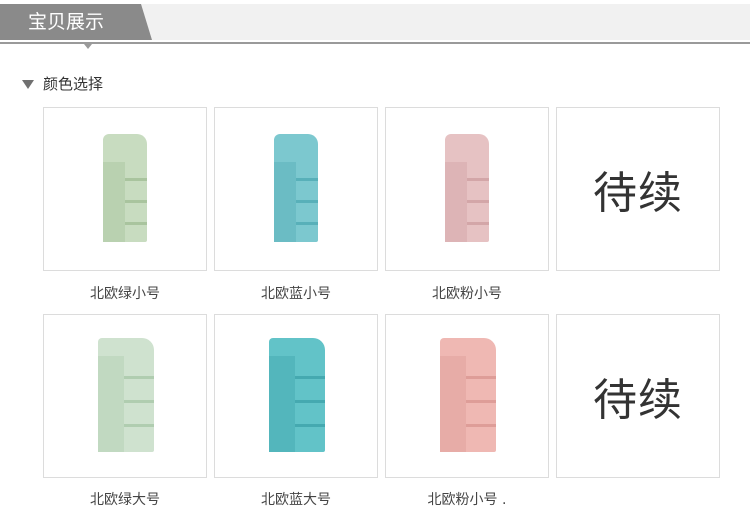 This screenshot has height=525, width=750. I want to click on product-card-pink-large, so click(467, 396).